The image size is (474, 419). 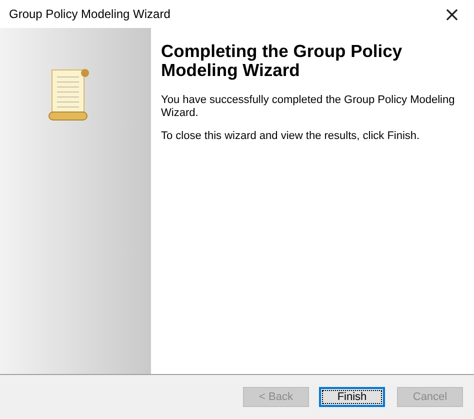 What do you see at coordinates (291, 136) in the screenshot?
I see `paragraph: To close this wizard and view the results, click Finish.` at bounding box center [291, 136].